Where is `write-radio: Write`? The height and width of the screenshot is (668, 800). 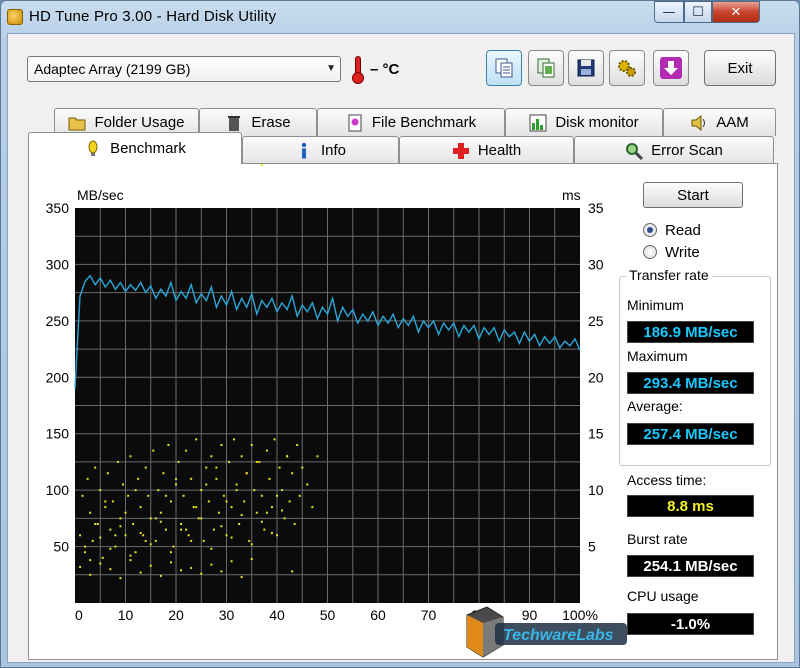
write-radio: Write is located at coordinates (698, 252).